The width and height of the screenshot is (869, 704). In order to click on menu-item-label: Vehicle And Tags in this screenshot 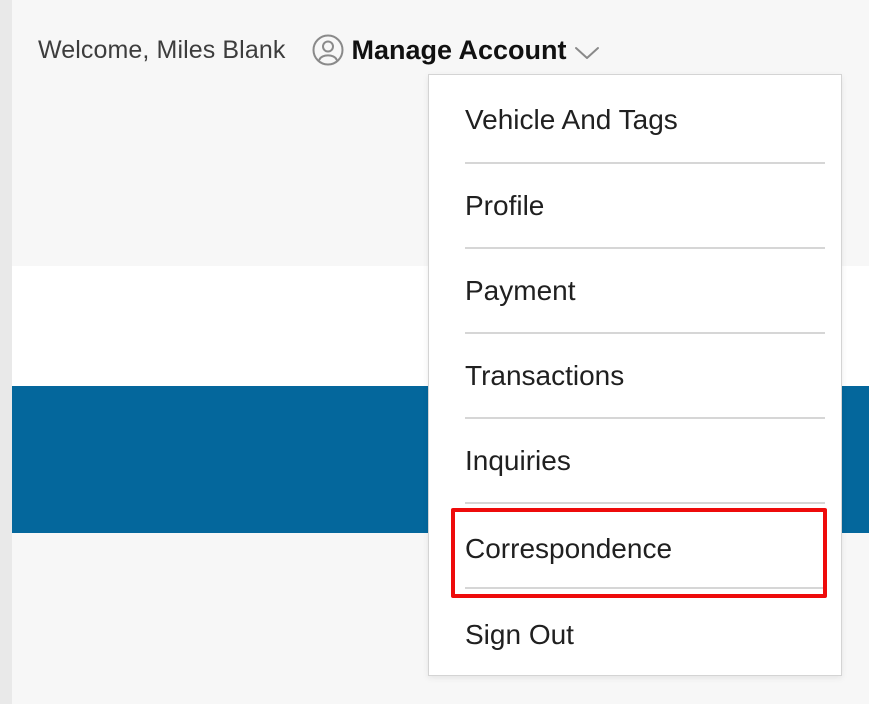, I will do `click(571, 119)`.